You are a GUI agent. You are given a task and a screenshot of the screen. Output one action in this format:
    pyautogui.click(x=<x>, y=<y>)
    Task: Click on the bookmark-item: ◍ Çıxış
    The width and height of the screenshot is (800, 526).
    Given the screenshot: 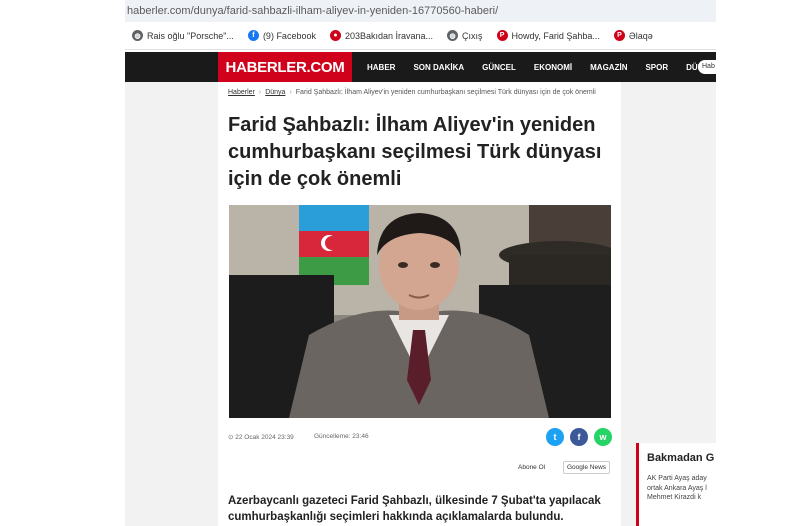 What is the action you would take?
    pyautogui.click(x=465, y=35)
    